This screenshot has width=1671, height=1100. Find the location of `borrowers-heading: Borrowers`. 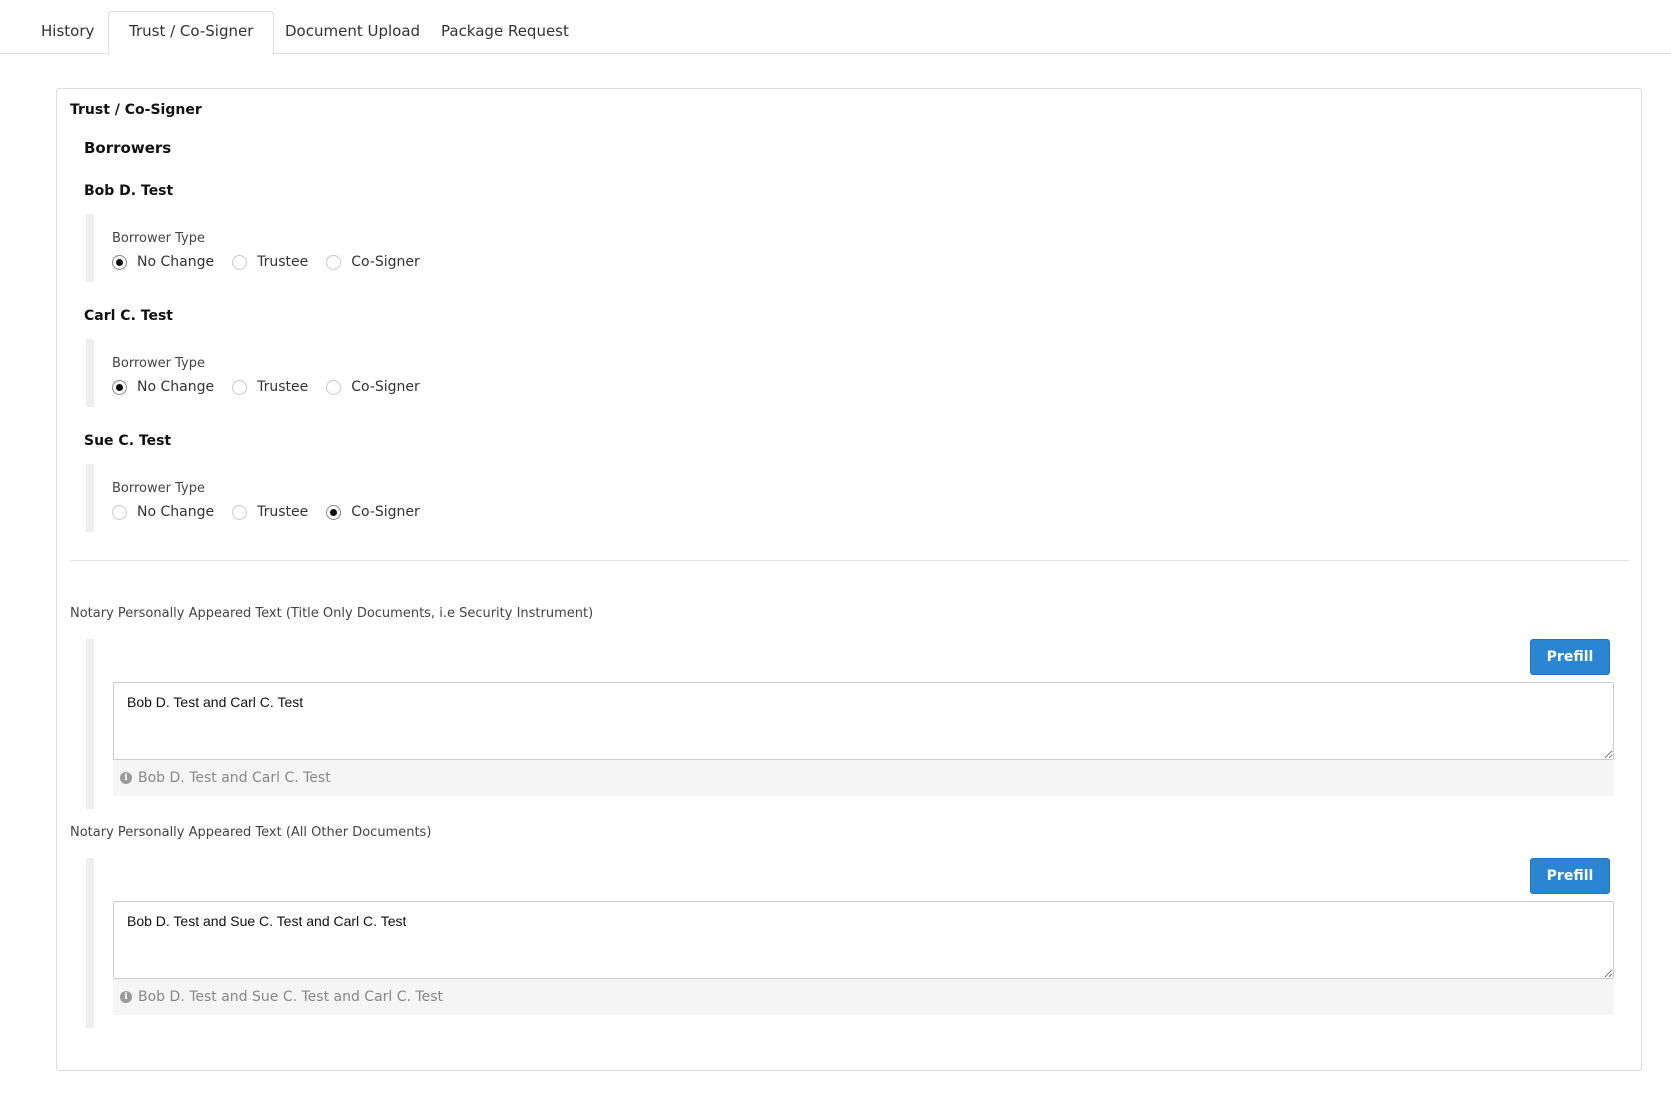

borrowers-heading: Borrowers is located at coordinates (128, 148).